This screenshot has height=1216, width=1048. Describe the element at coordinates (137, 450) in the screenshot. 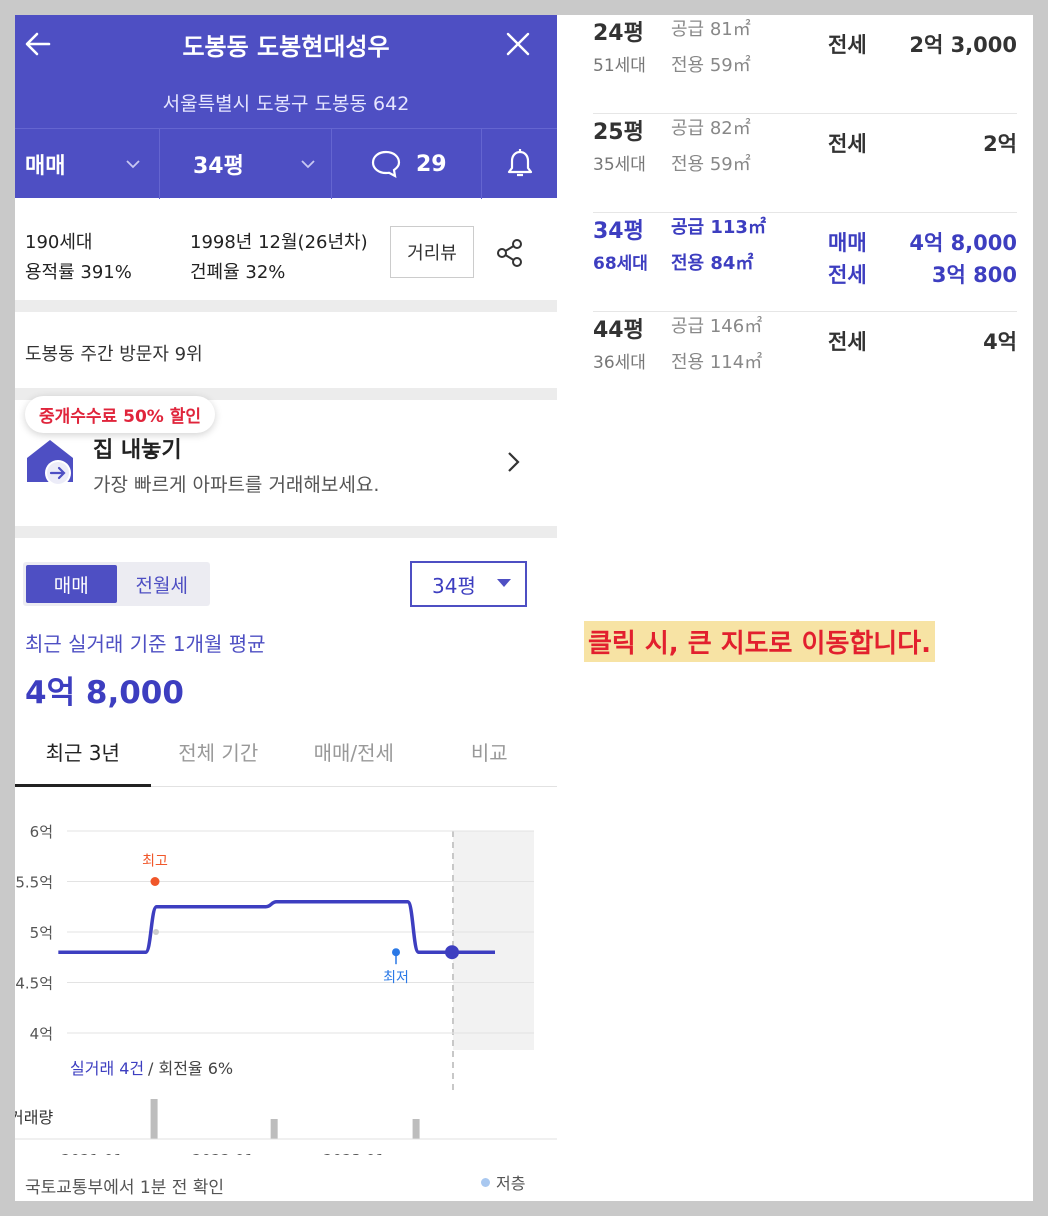

I see `promo-title: 집 내놓기` at that location.